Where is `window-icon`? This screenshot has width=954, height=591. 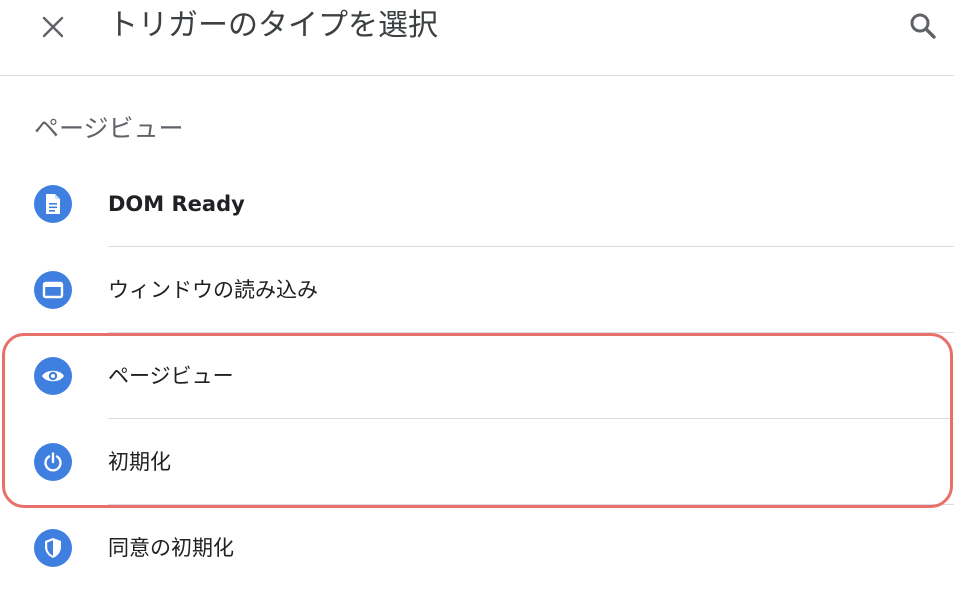 window-icon is located at coordinates (53, 290).